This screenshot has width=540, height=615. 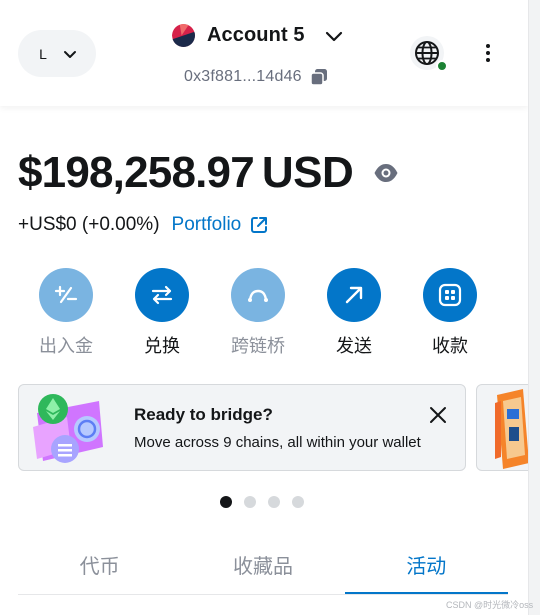 What do you see at coordinates (386, 173) in the screenshot?
I see `eye-icon` at bounding box center [386, 173].